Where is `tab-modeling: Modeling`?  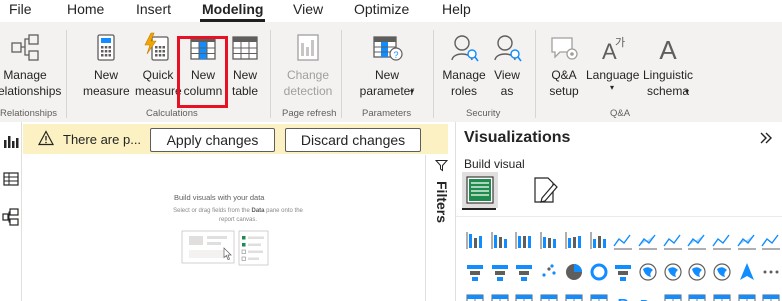 tab-modeling: Modeling is located at coordinates (232, 9).